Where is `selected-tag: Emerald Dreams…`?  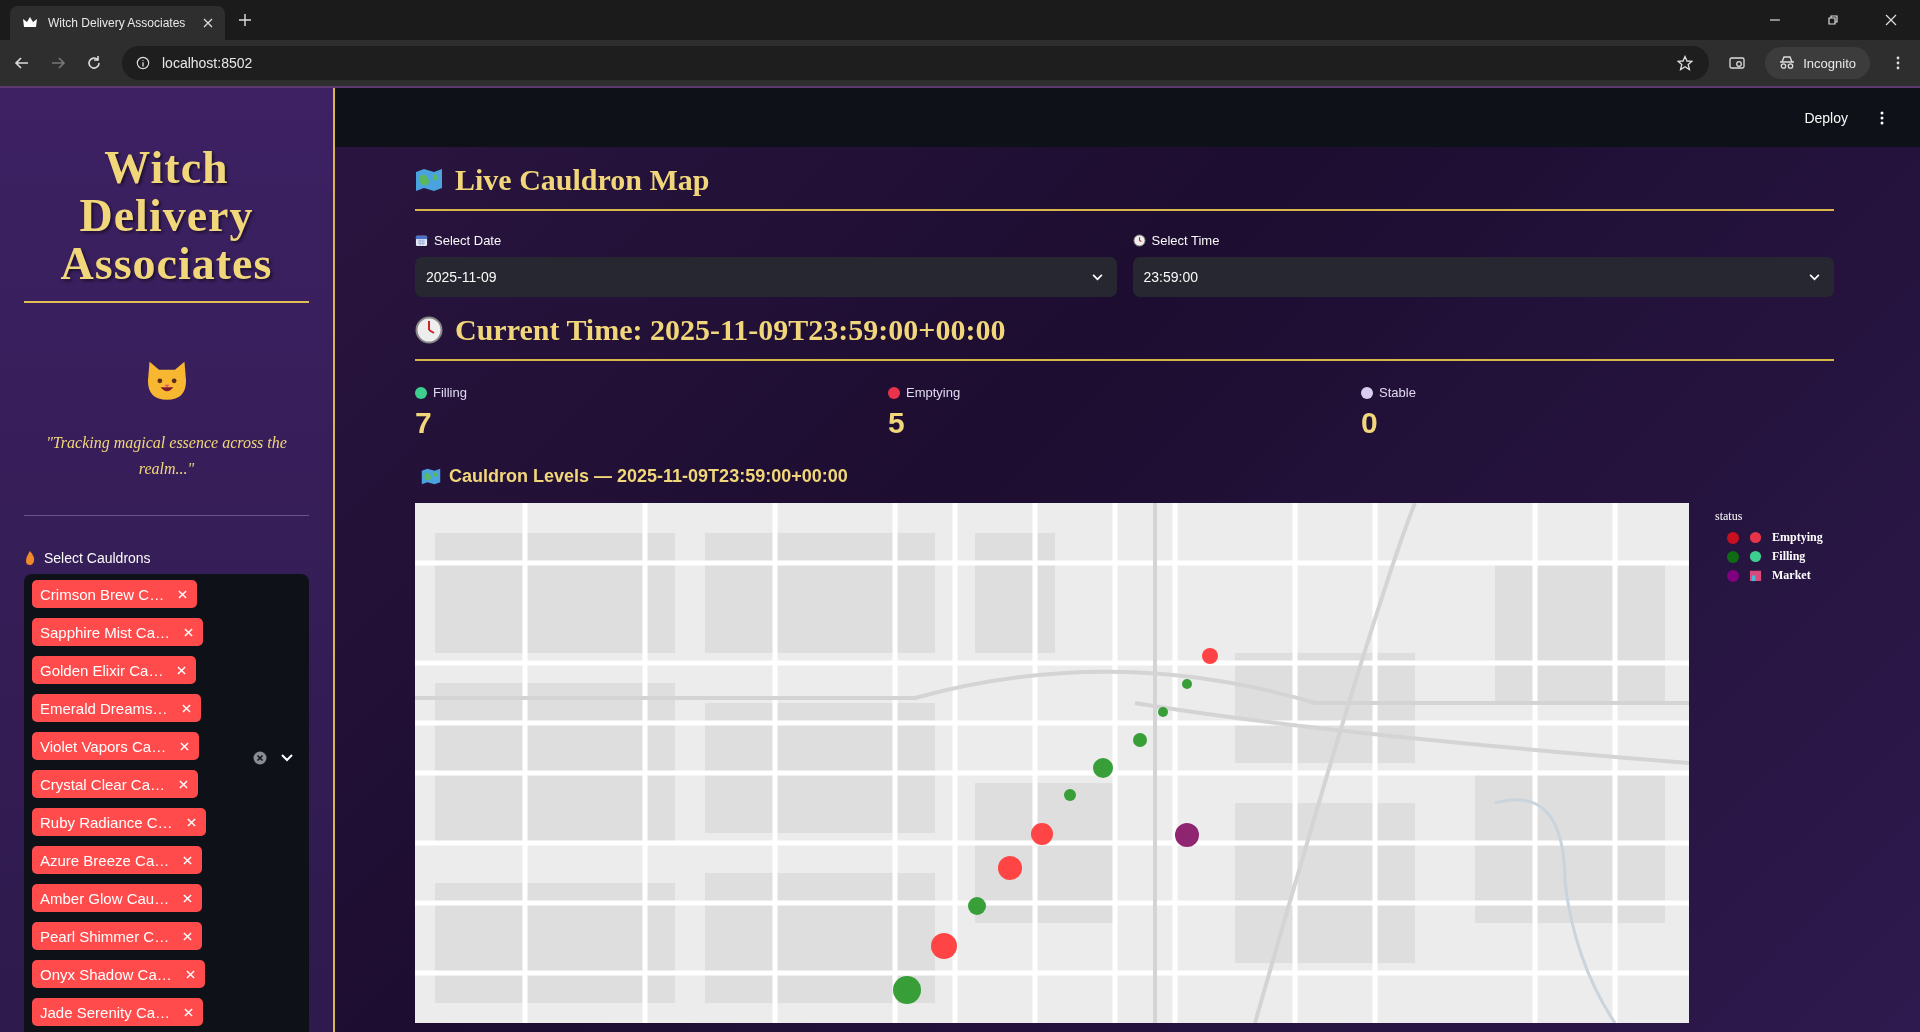
selected-tag: Emerald Dreams… is located at coordinates (116, 708).